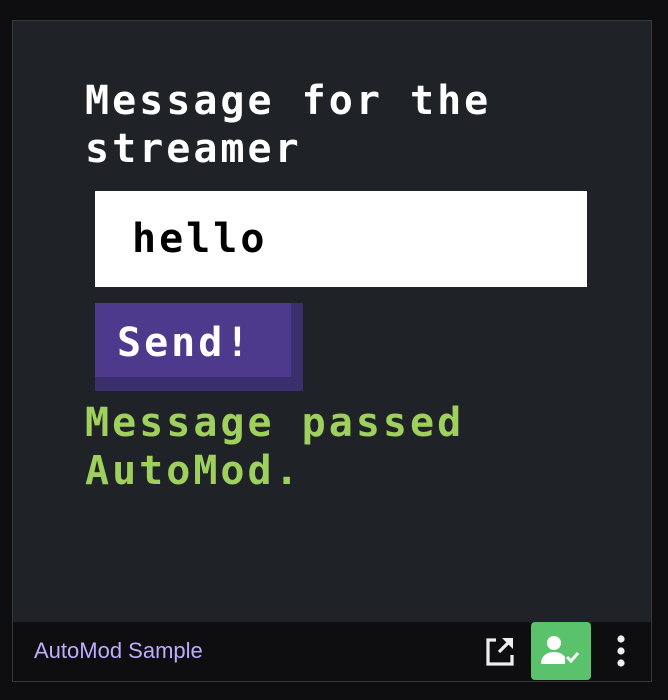 The width and height of the screenshot is (668, 700). I want to click on manage-access-icon, so click(560, 650).